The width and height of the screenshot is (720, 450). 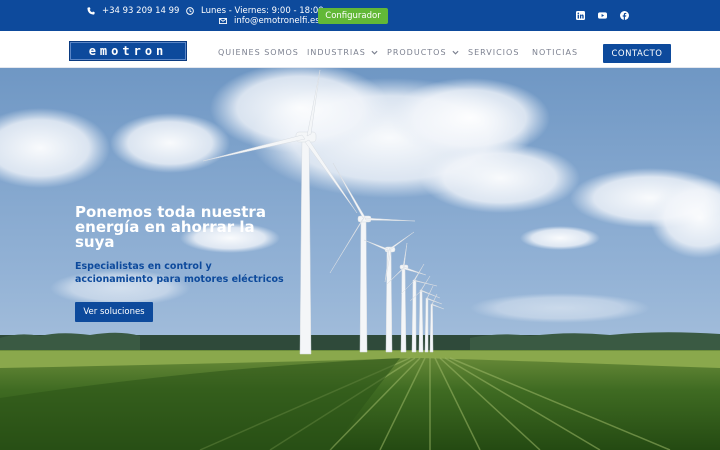 I want to click on clock-icon, so click(x=190, y=11).